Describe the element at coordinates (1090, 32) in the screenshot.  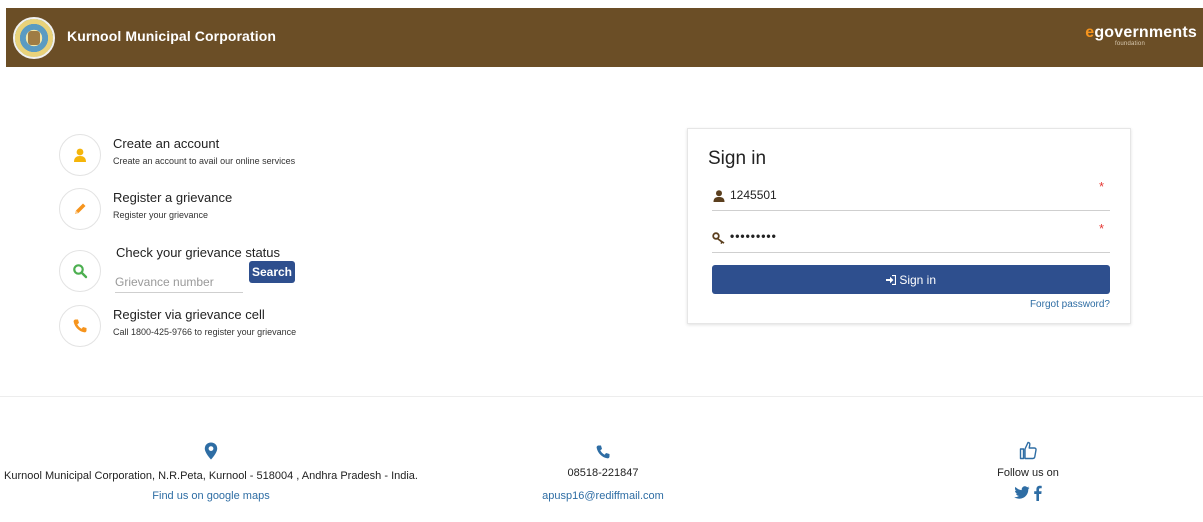
I see `egov-prefix: e` at that location.